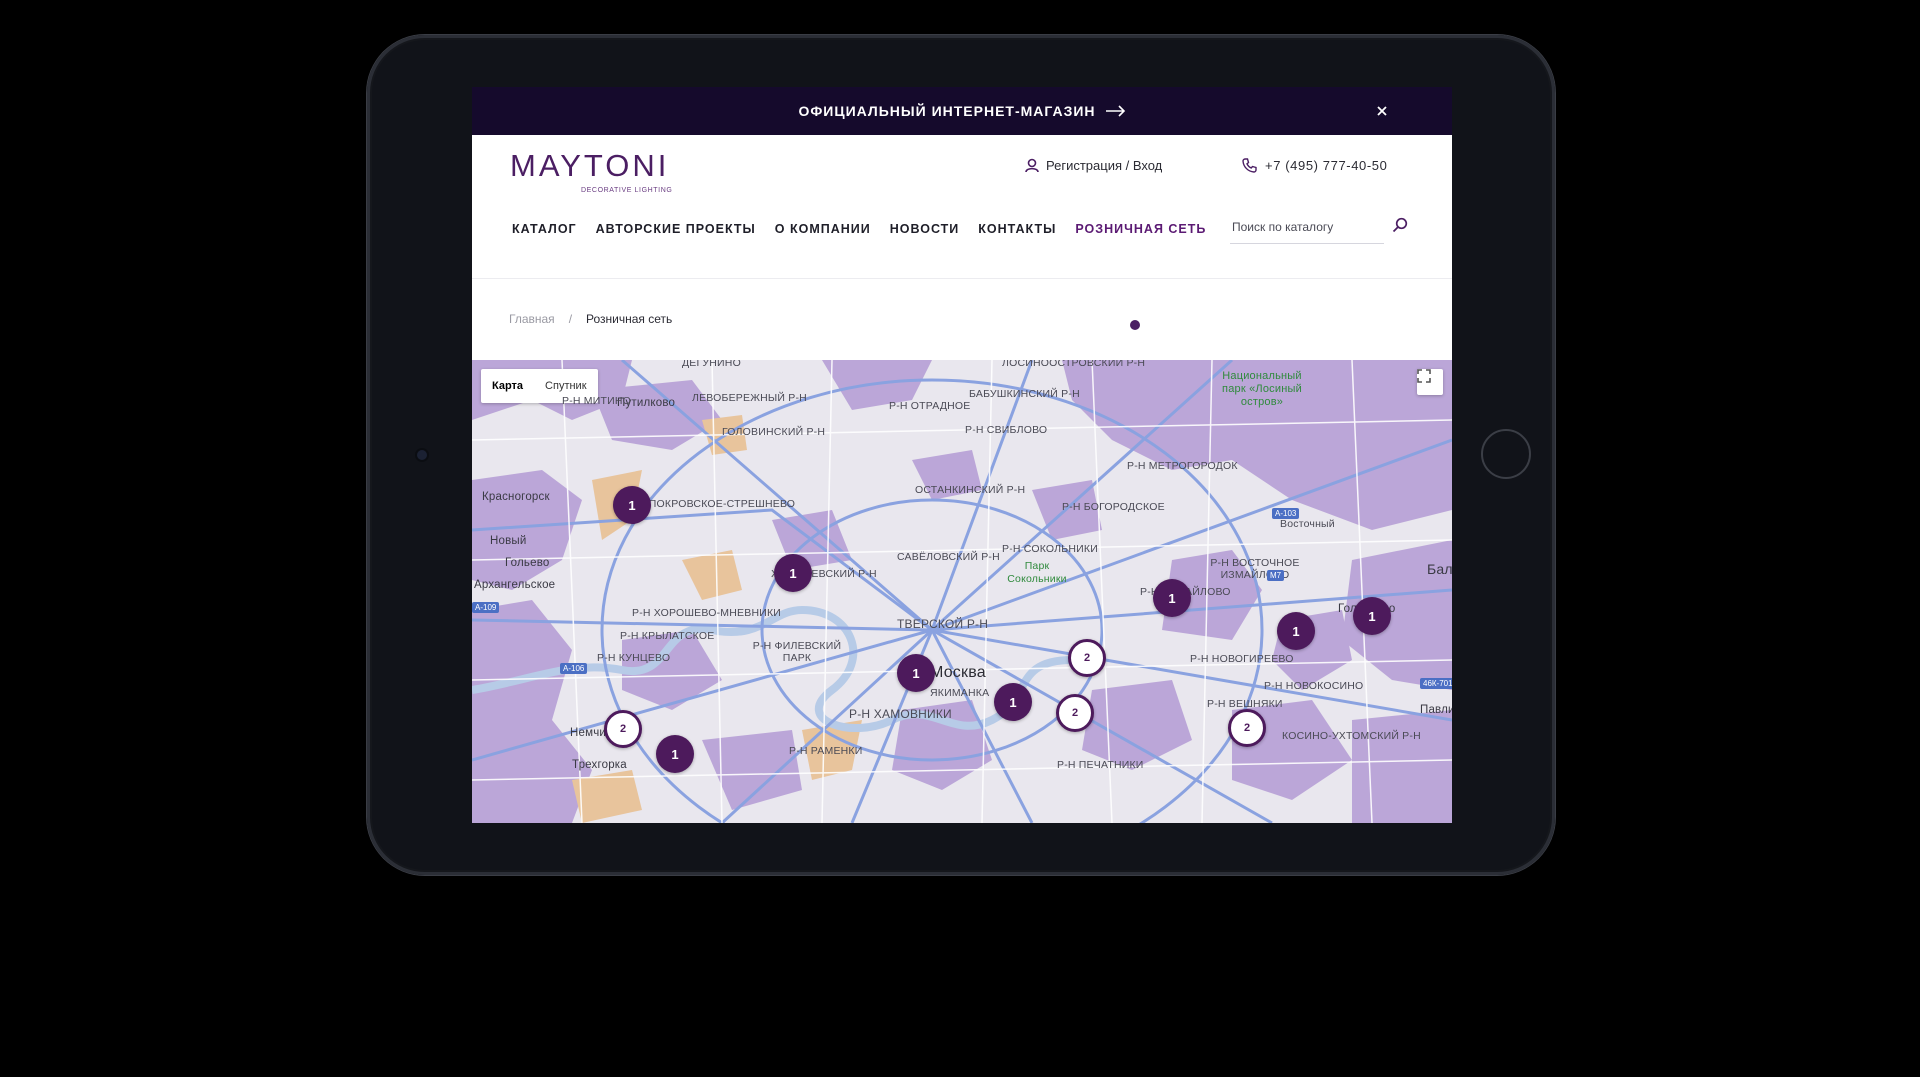  I want to click on map-label: ЯКИМАНКА, so click(960, 693).